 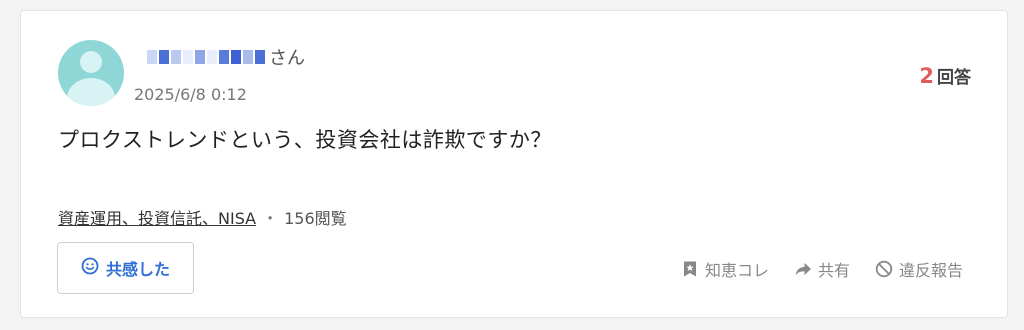 I want to click on smile-icon, so click(x=90, y=268).